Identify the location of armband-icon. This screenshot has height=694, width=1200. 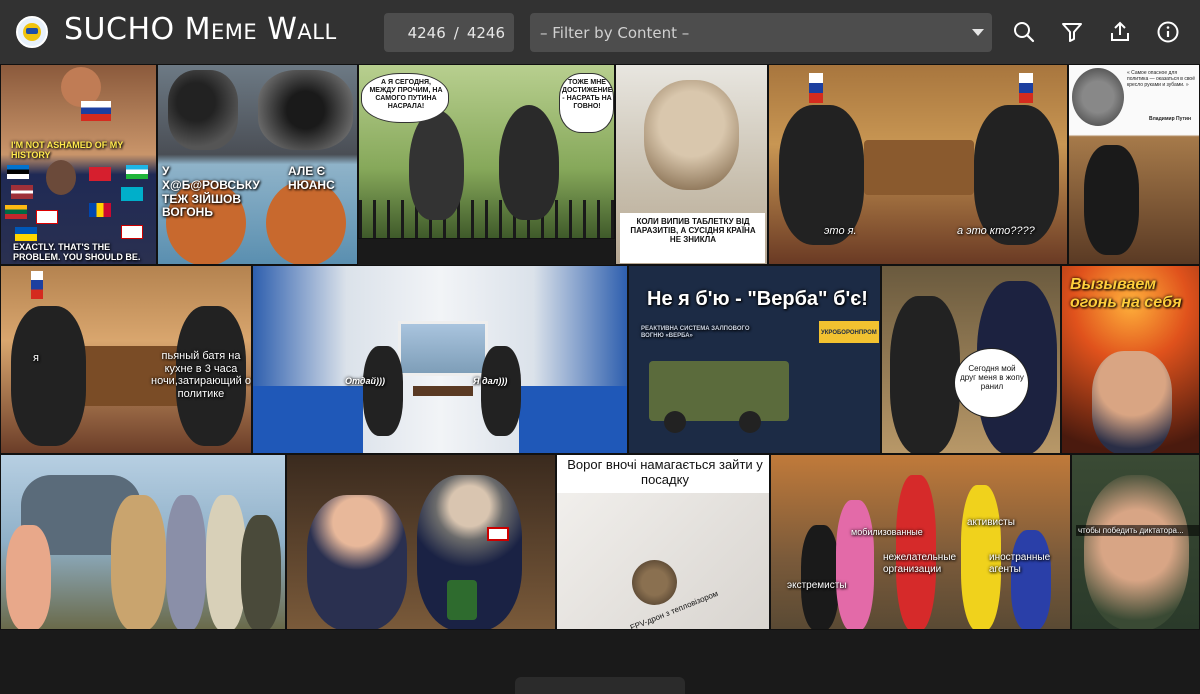
(498, 534).